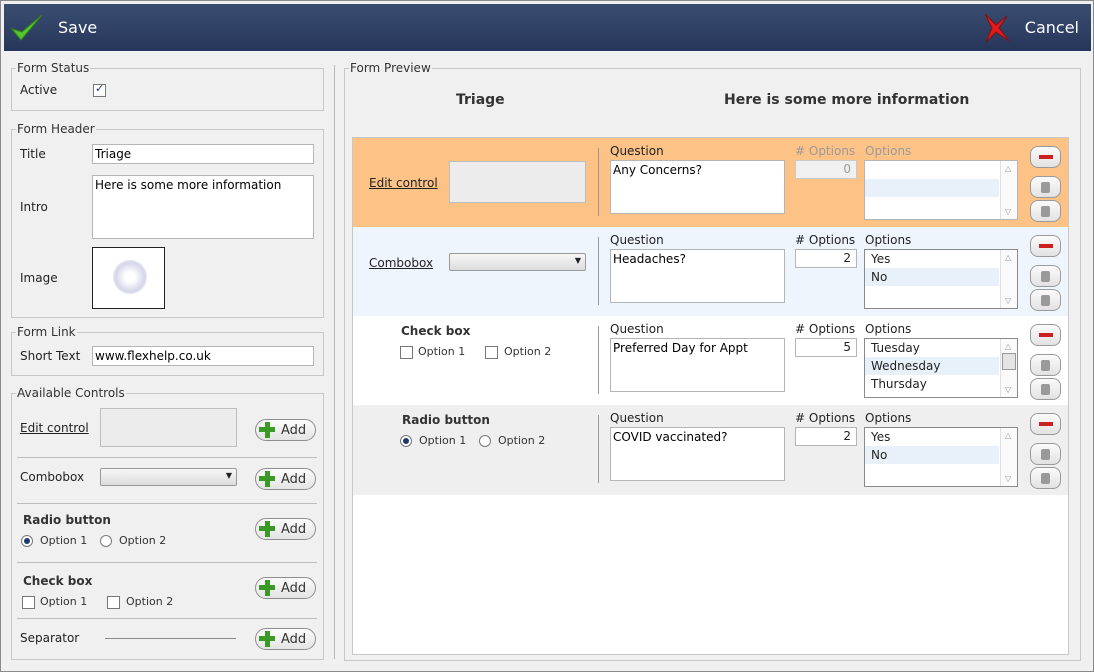 This screenshot has width=1094, height=672. Describe the element at coordinates (50, 356) in the screenshot. I see `short-text-label: Short Text` at that location.